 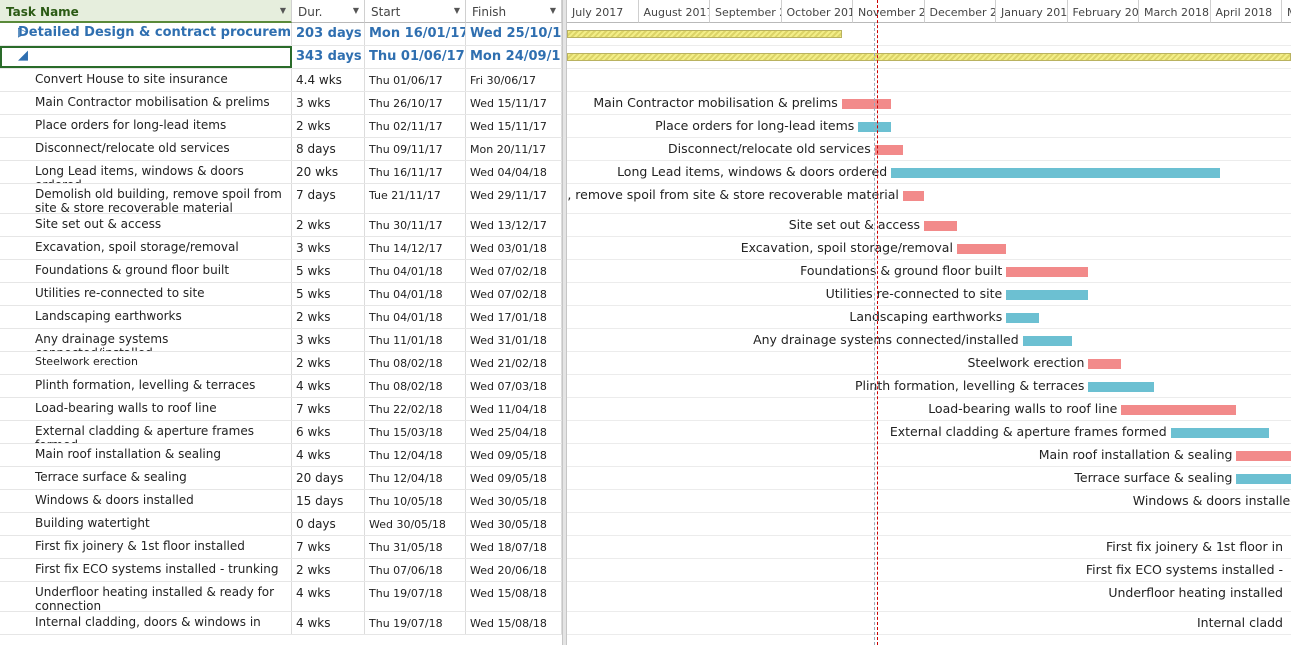 What do you see at coordinates (415, 455) in the screenshot?
I see `start-cell: Thu 12/04/18` at bounding box center [415, 455].